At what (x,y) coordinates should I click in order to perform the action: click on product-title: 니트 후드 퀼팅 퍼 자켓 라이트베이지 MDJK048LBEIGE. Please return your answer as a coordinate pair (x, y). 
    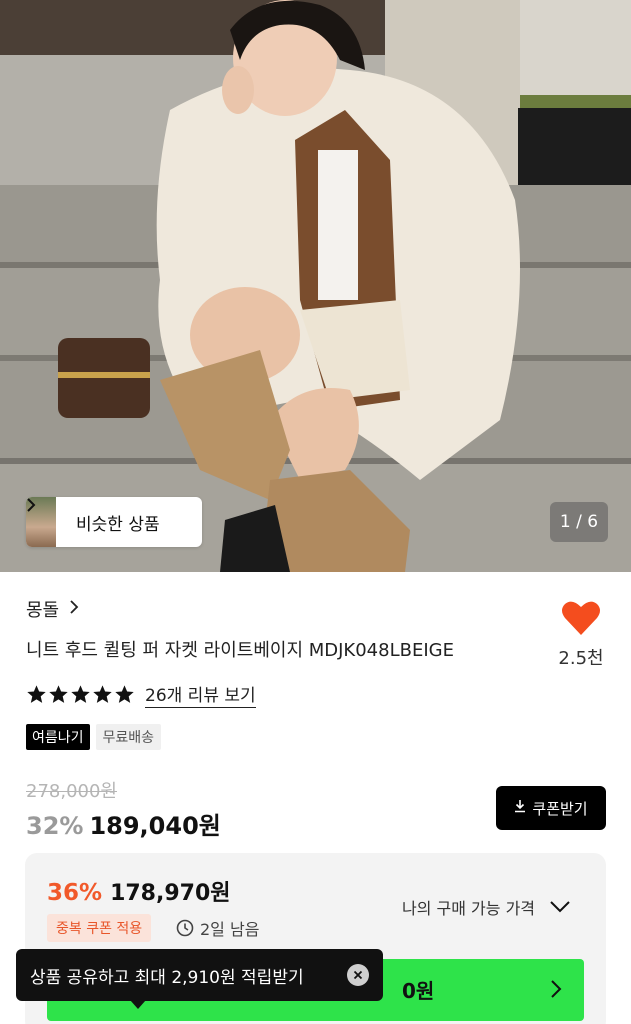
    Looking at the image, I should click on (240, 650).